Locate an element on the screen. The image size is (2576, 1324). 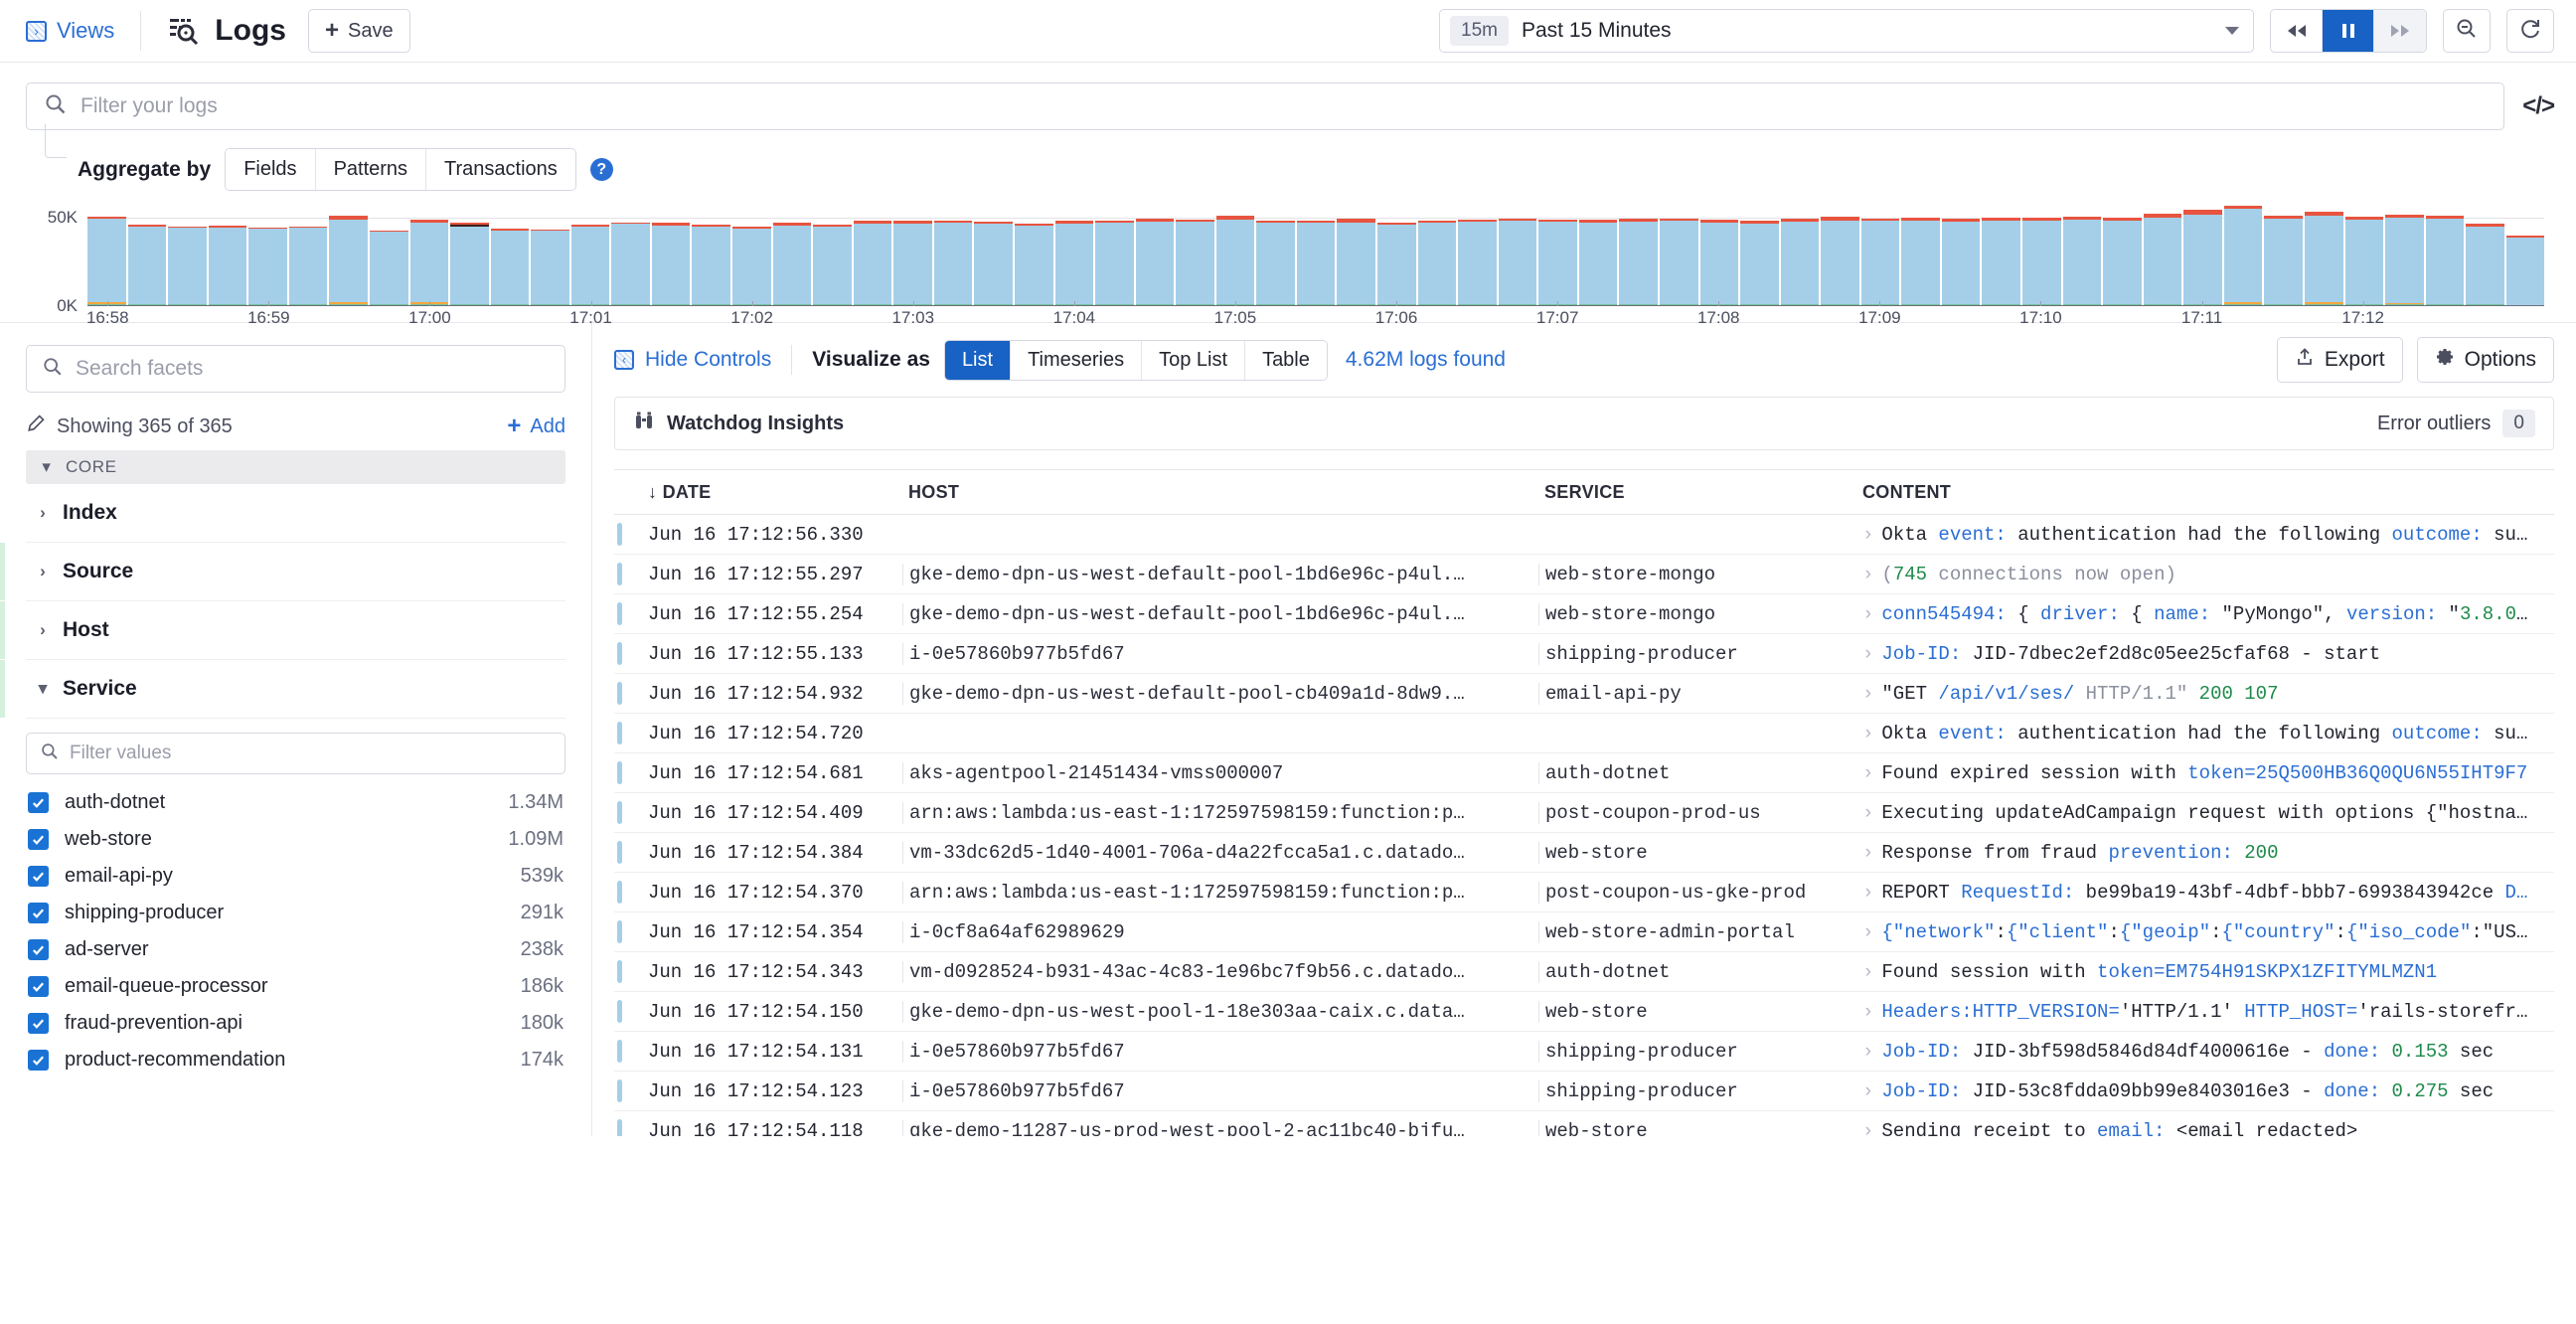
facet-value-row: product-recommendation 174k is located at coordinates (295, 1060).